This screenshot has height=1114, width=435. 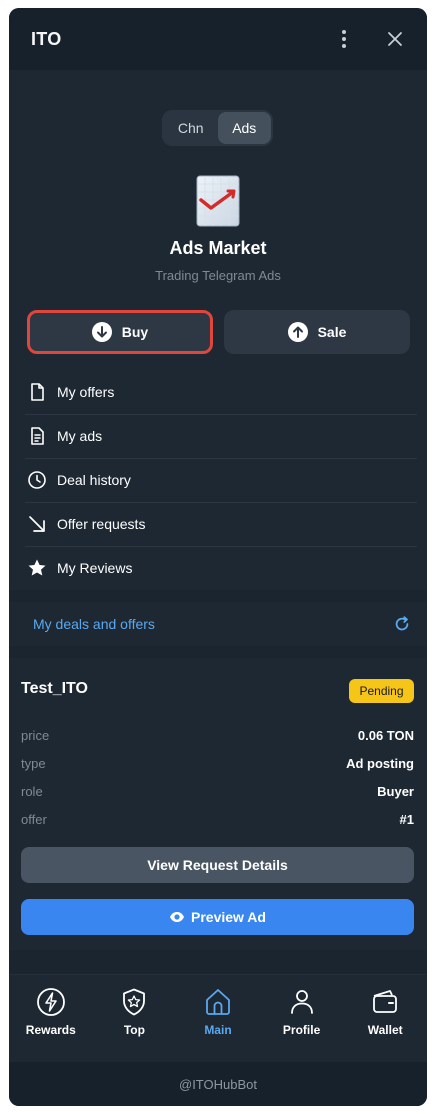 I want to click on deals-header-link: My deals and offers, so click(x=94, y=624).